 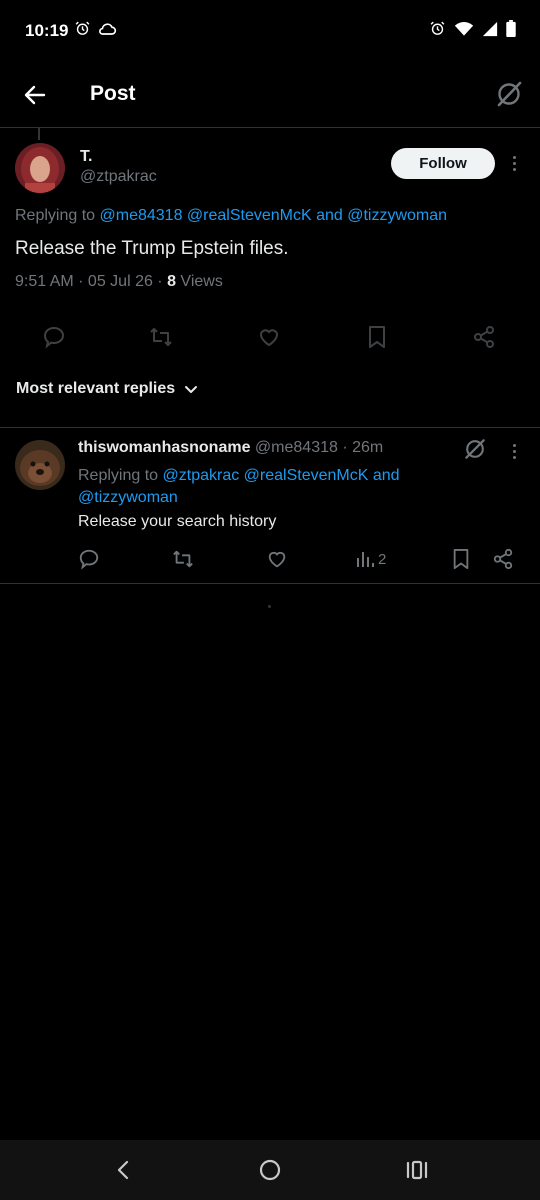 I want to click on reply-share-button, so click(x=503, y=559).